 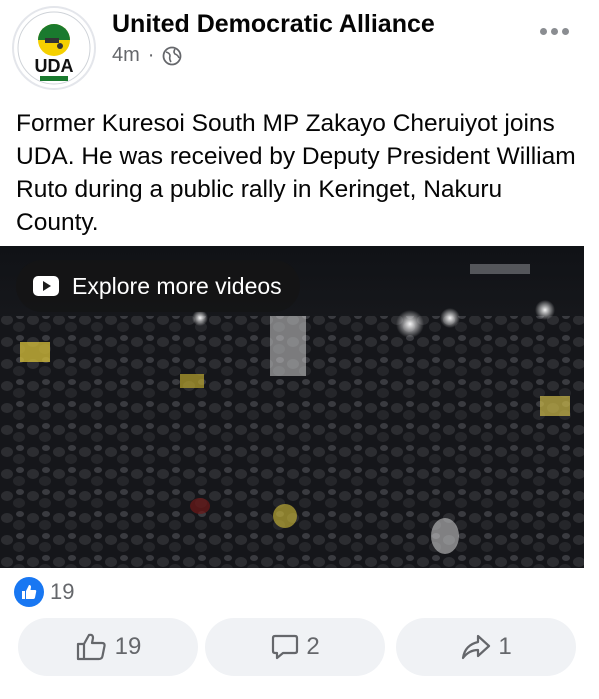 I want to click on reactions-summary: 19, so click(x=44, y=592).